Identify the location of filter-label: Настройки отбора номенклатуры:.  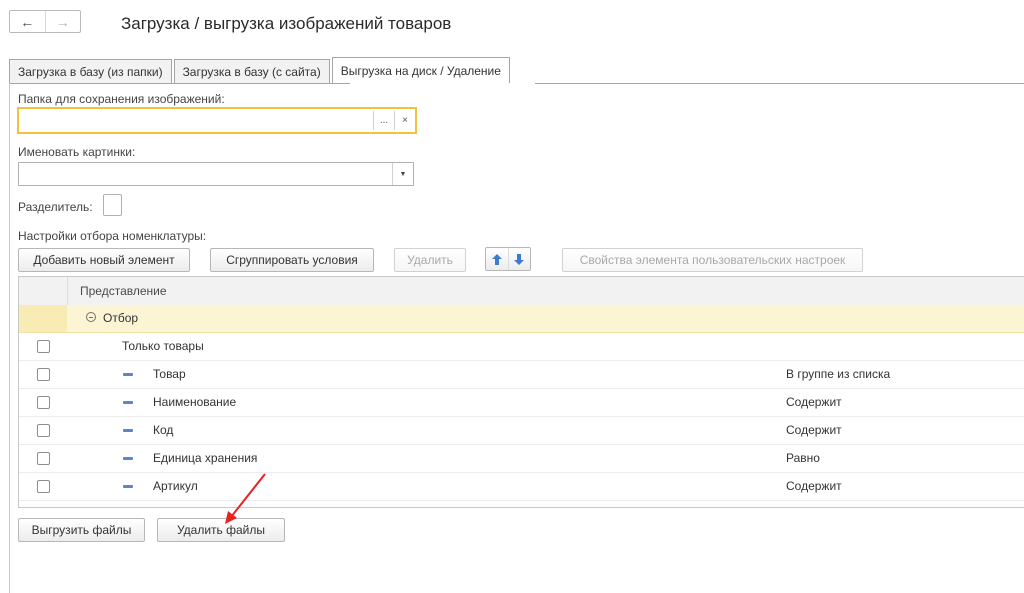
(112, 236).